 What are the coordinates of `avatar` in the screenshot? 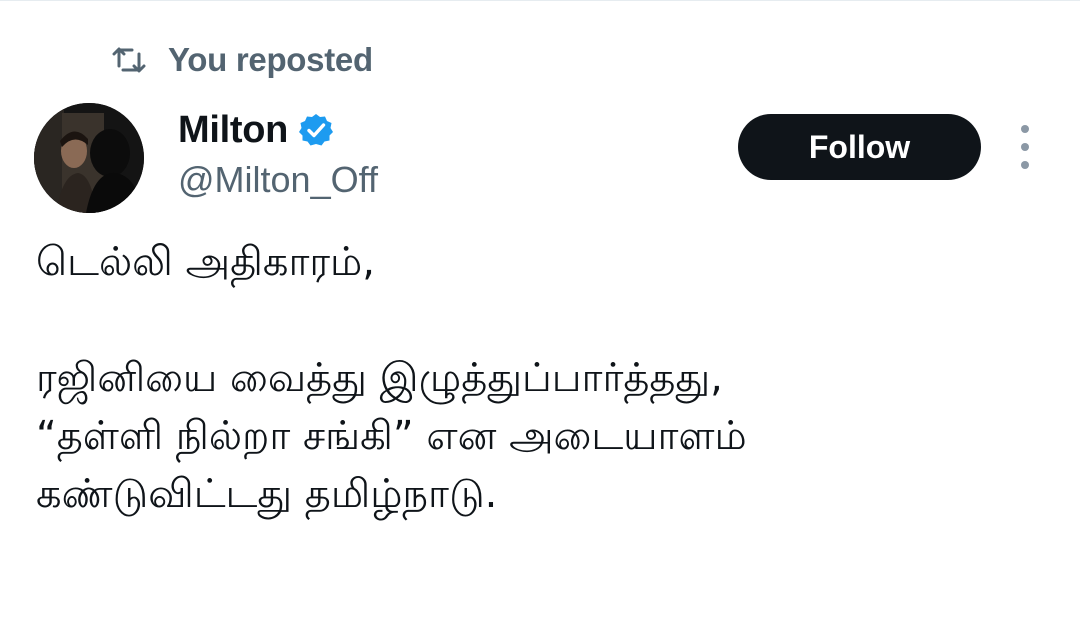 It's located at (89, 158).